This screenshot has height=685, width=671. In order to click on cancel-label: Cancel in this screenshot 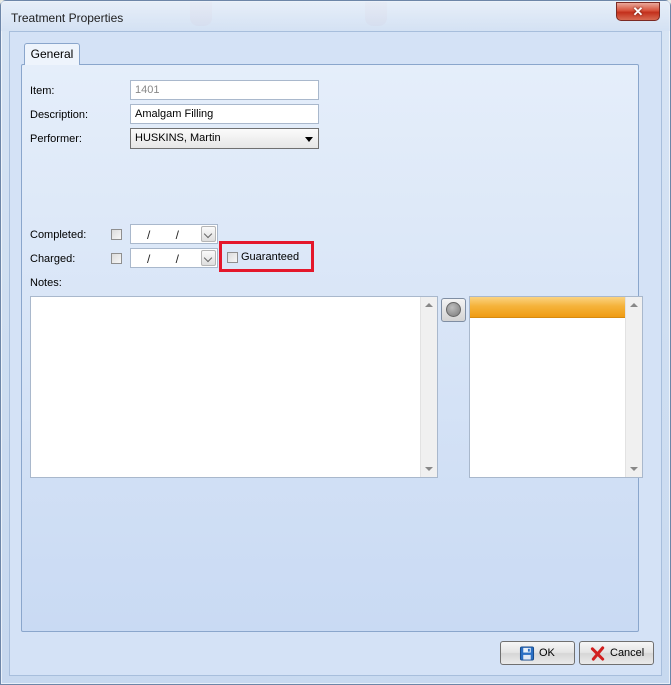, I will do `click(627, 653)`.